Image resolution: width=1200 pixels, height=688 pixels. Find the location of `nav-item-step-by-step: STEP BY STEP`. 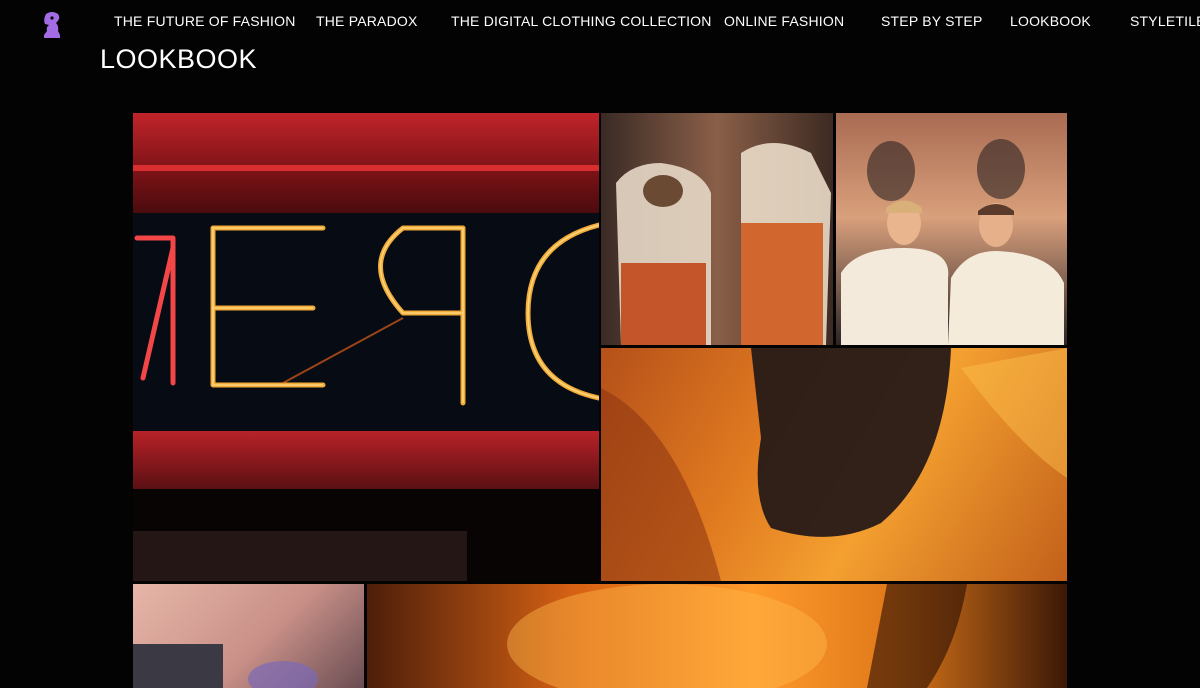

nav-item-step-by-step: STEP BY STEP is located at coordinates (931, 21).